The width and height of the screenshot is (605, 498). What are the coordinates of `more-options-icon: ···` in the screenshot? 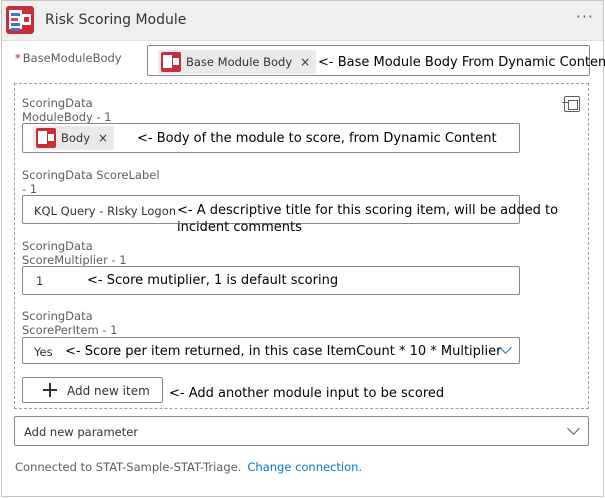 It's located at (585, 16).